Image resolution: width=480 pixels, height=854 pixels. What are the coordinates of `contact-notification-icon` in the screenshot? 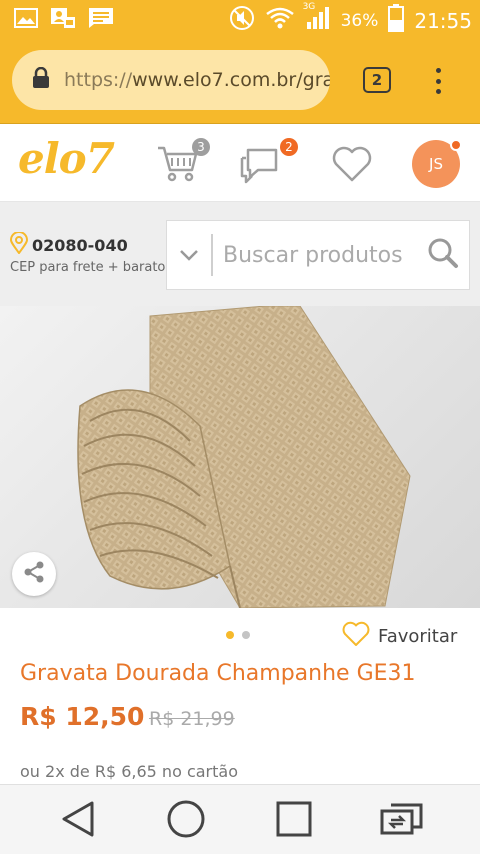 It's located at (63, 20).